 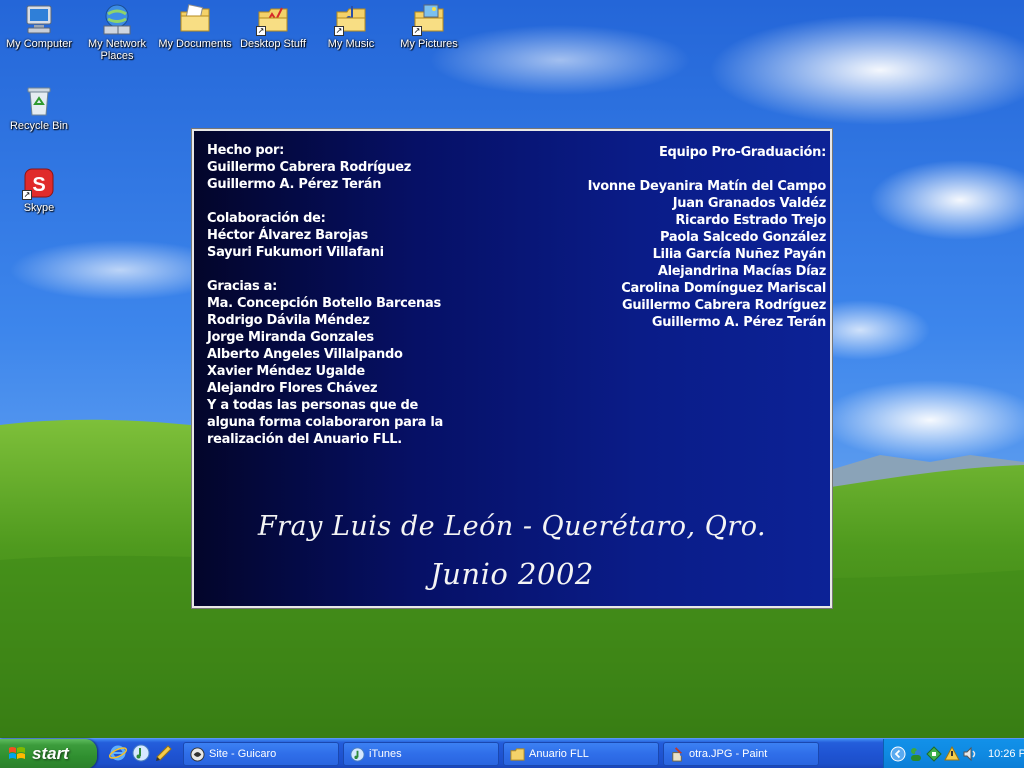 What do you see at coordinates (286, 371) in the screenshot?
I see `credit-line: Xavier Méndez Ugalde` at bounding box center [286, 371].